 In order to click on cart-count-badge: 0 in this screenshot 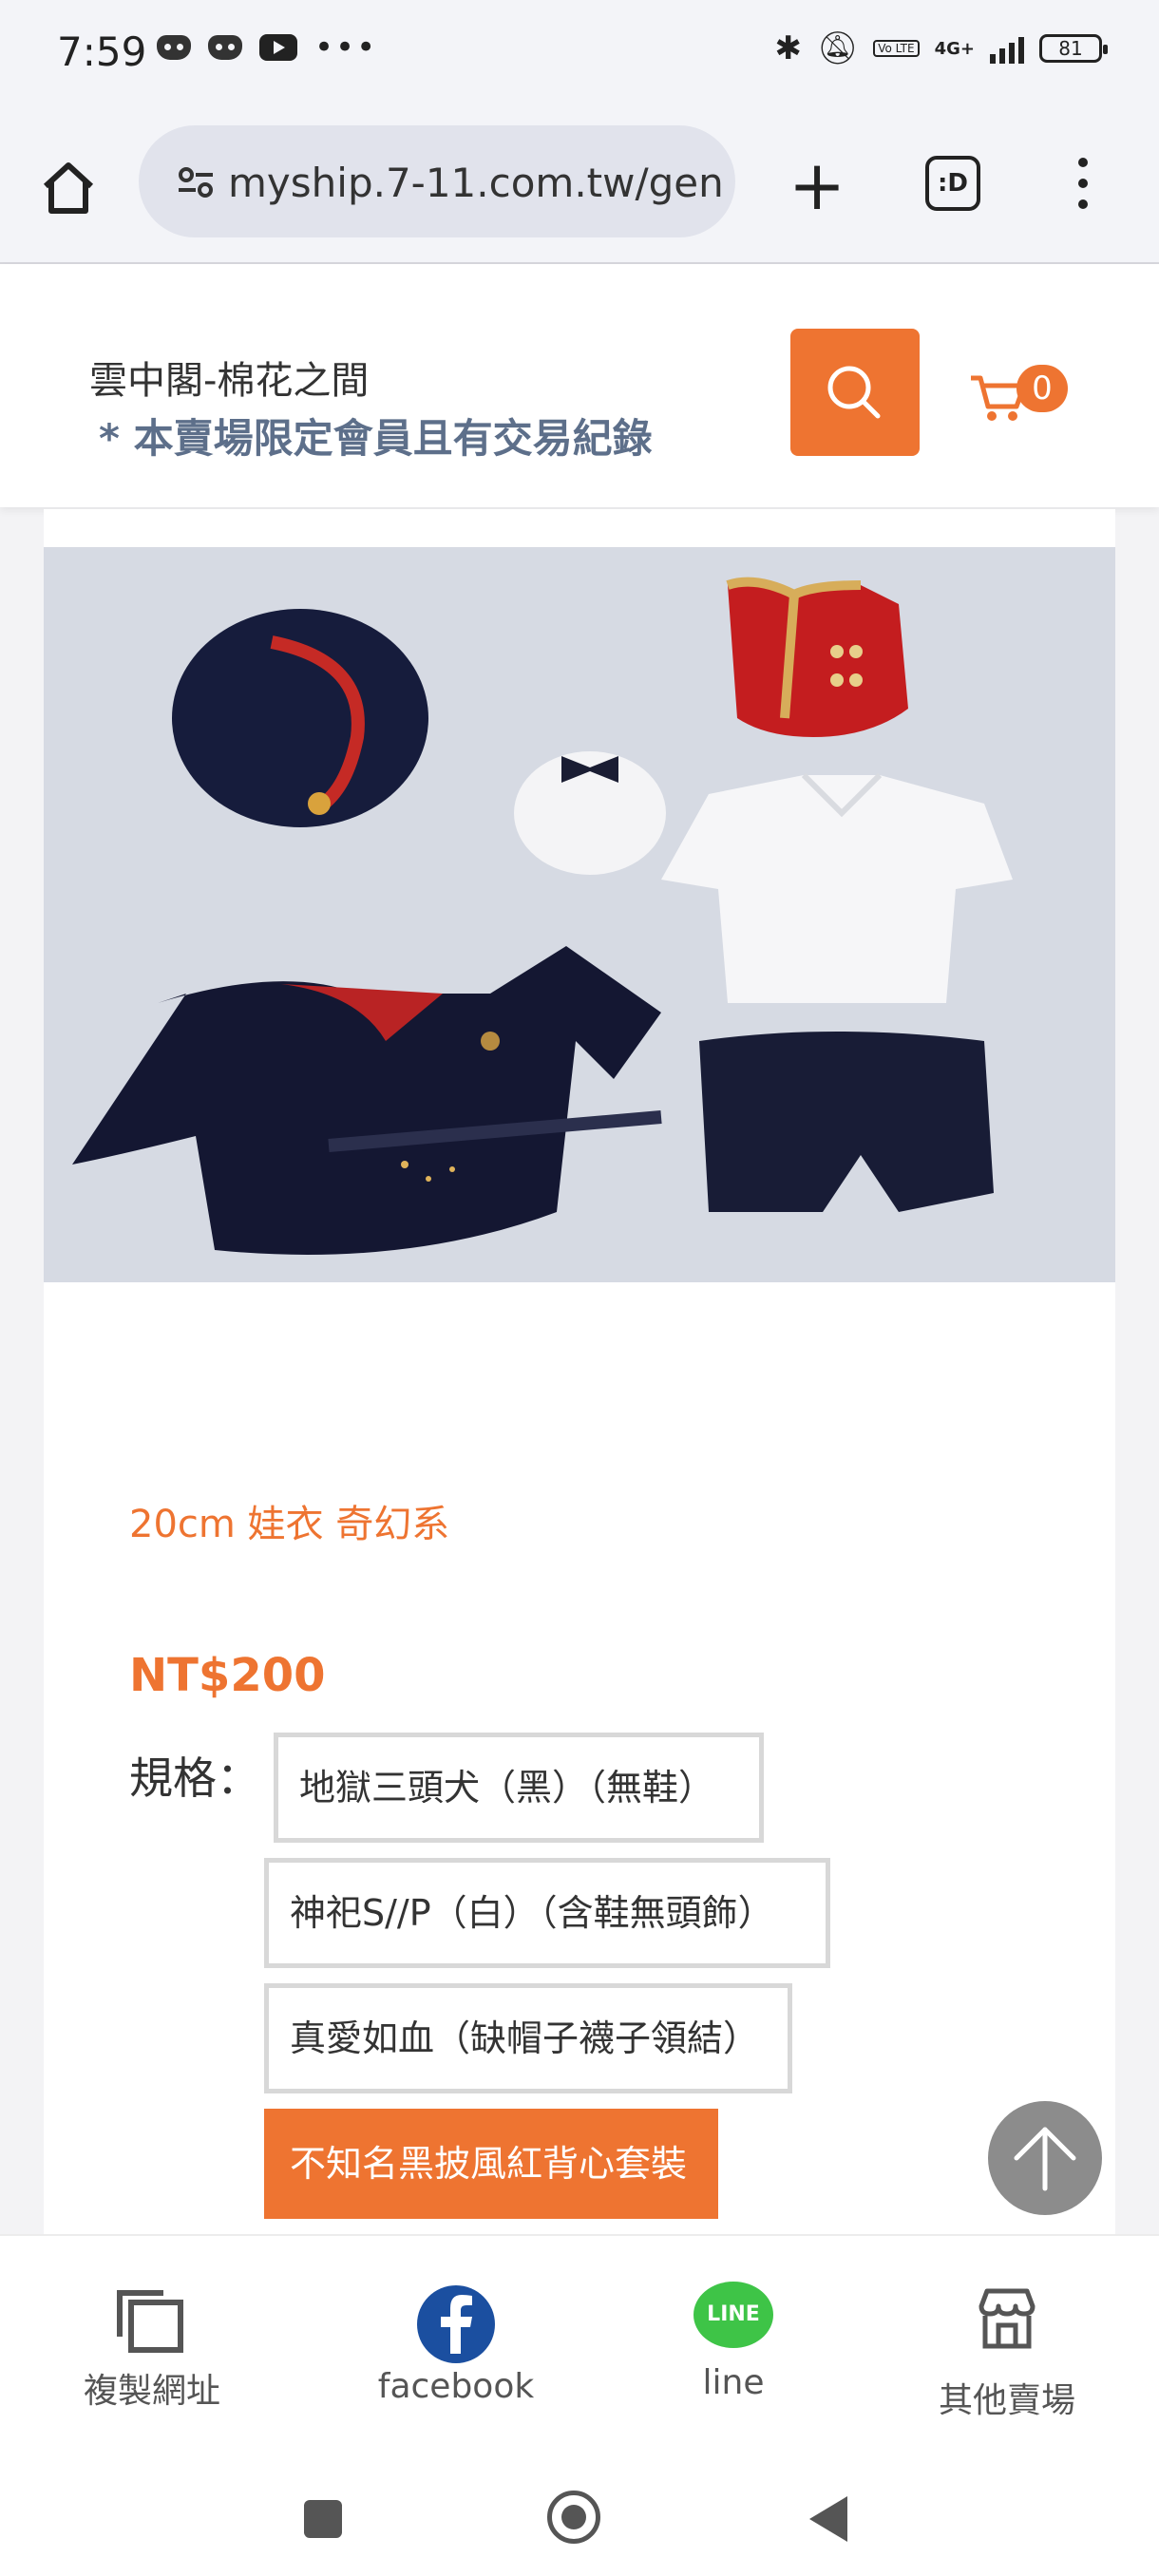, I will do `click(1042, 388)`.